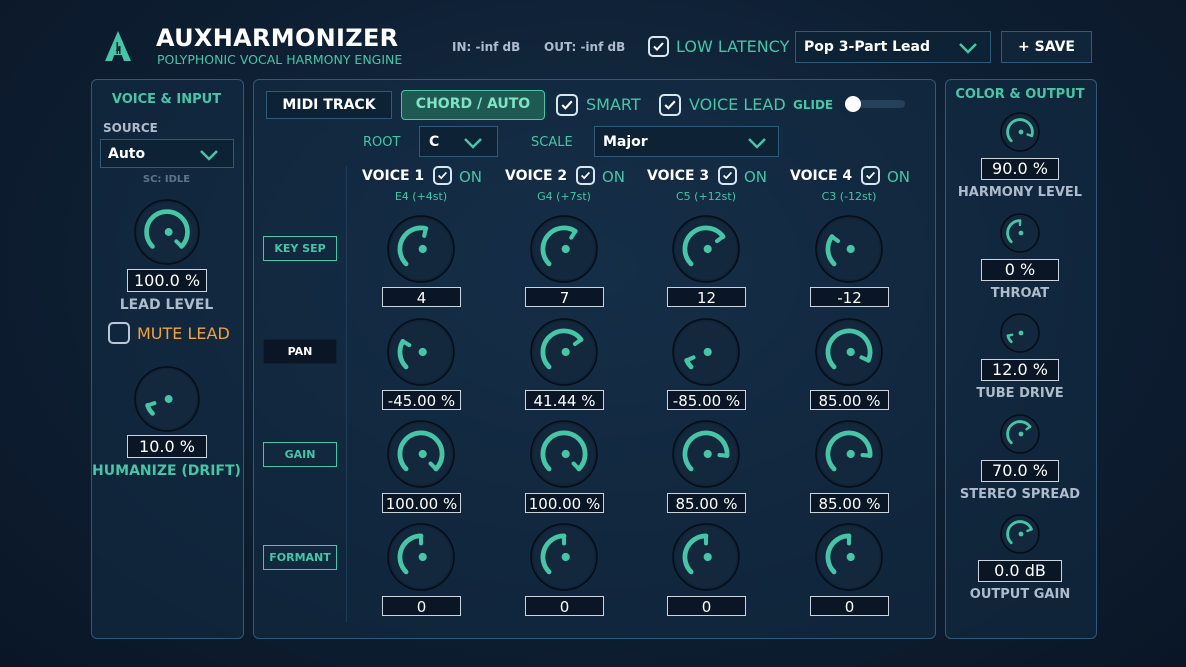 Image resolution: width=1186 pixels, height=667 pixels. Describe the element at coordinates (1020, 536) in the screenshot. I see `output-knob-output-gain` at that location.